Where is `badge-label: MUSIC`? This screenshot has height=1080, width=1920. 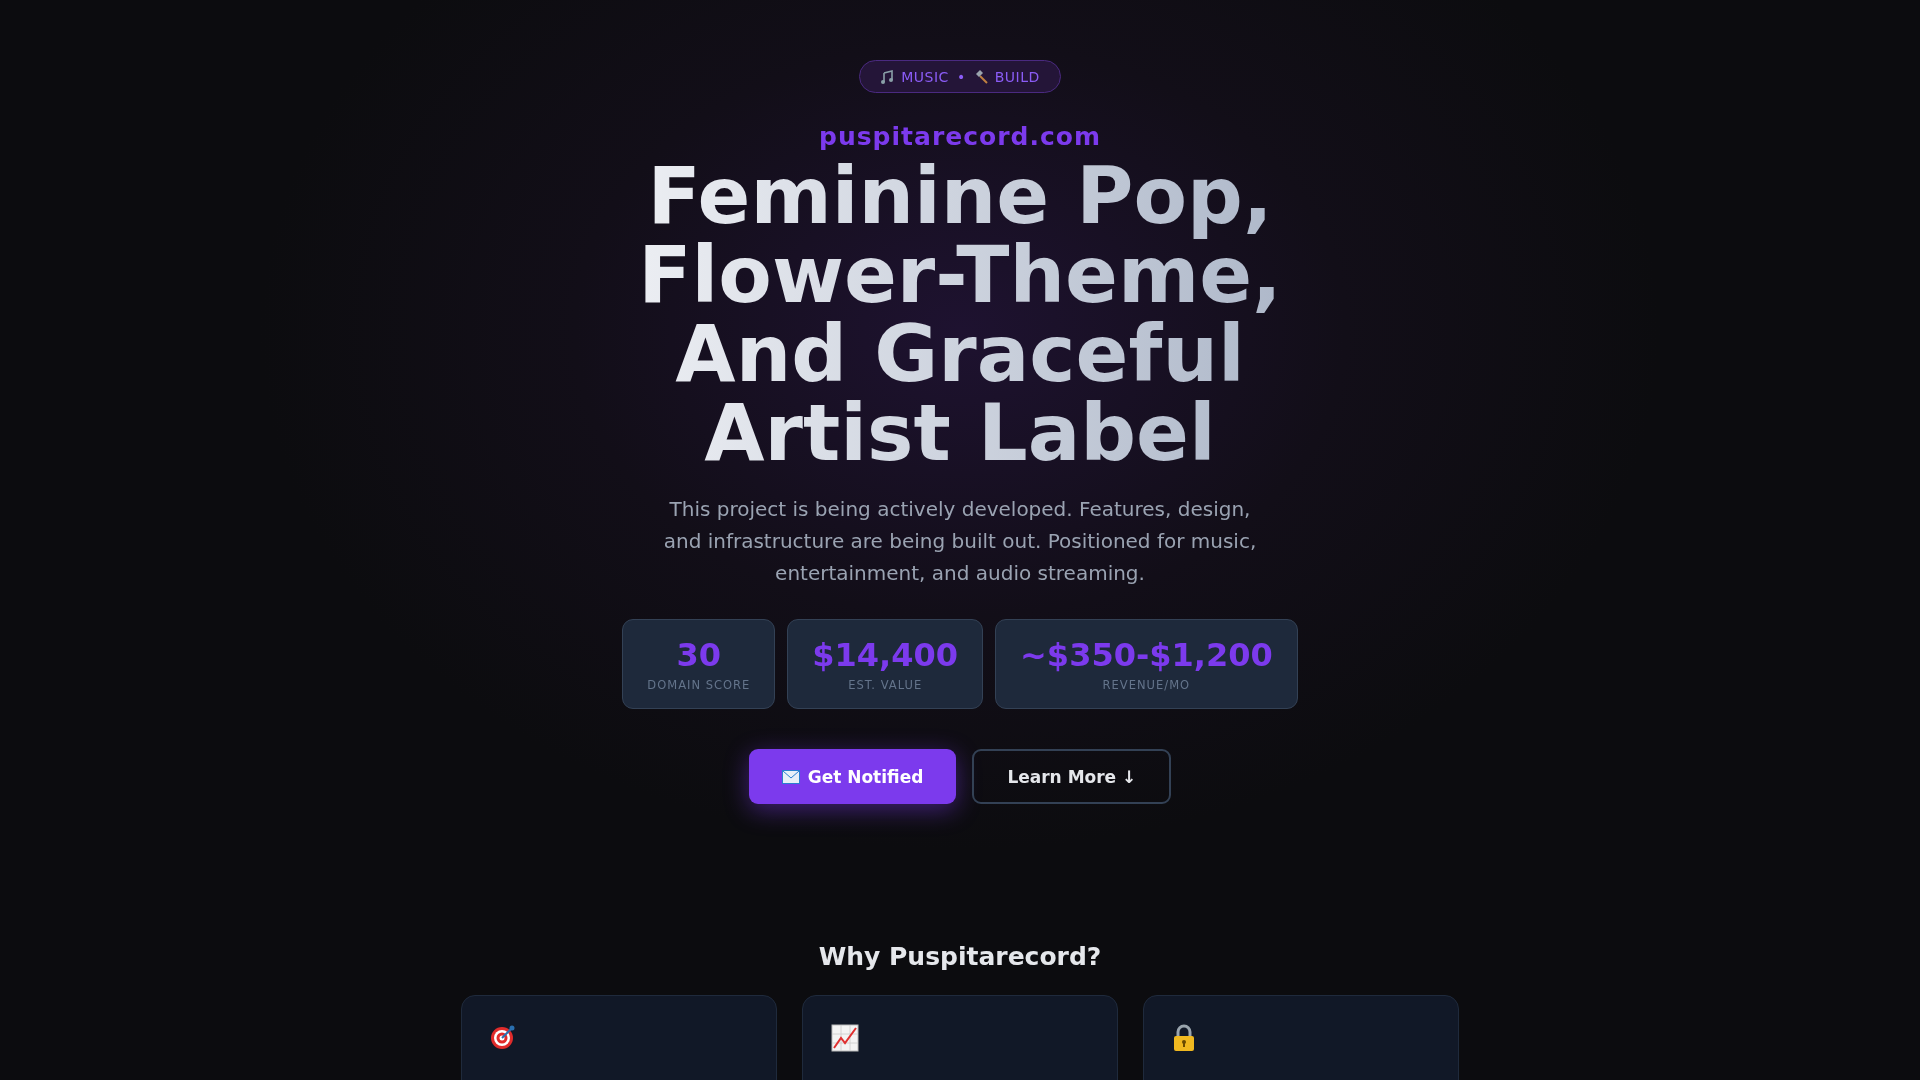 badge-label: MUSIC is located at coordinates (925, 76).